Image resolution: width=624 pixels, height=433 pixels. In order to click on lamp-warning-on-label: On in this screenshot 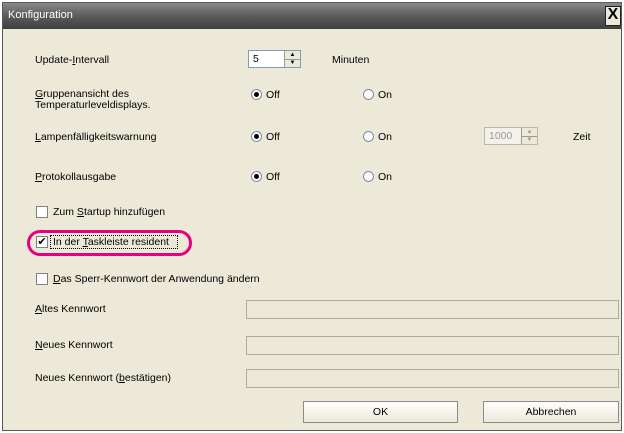, I will do `click(385, 137)`.